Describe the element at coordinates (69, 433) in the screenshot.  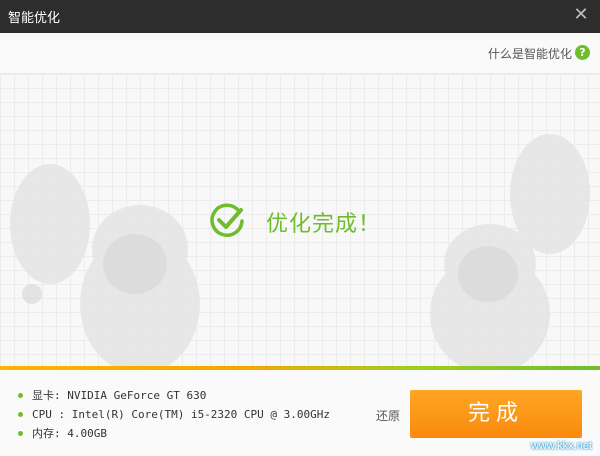
I see `system-info-text: 内存: 4.00GB` at that location.